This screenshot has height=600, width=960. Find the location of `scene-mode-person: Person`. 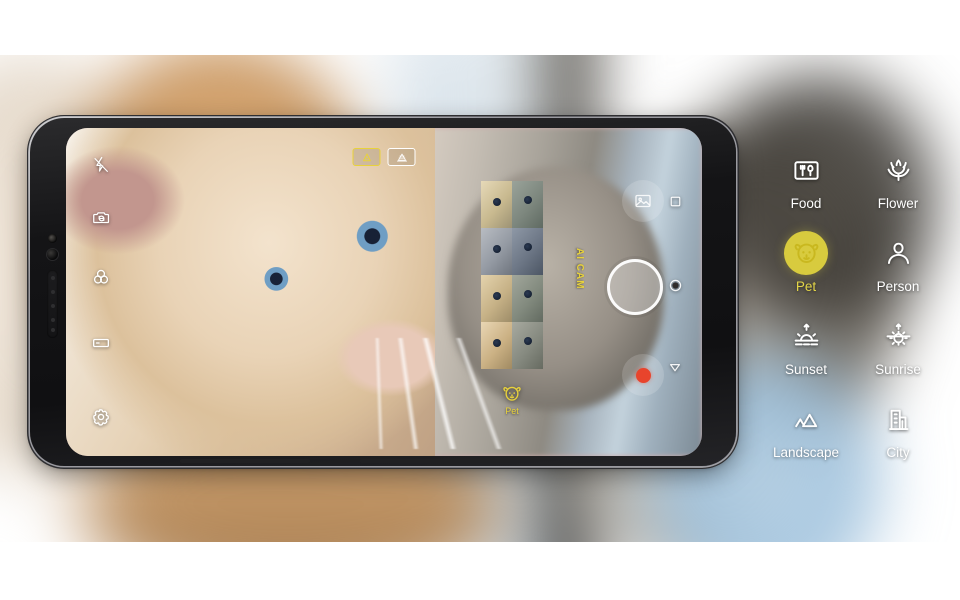

scene-mode-person: Person is located at coordinates (898, 262).